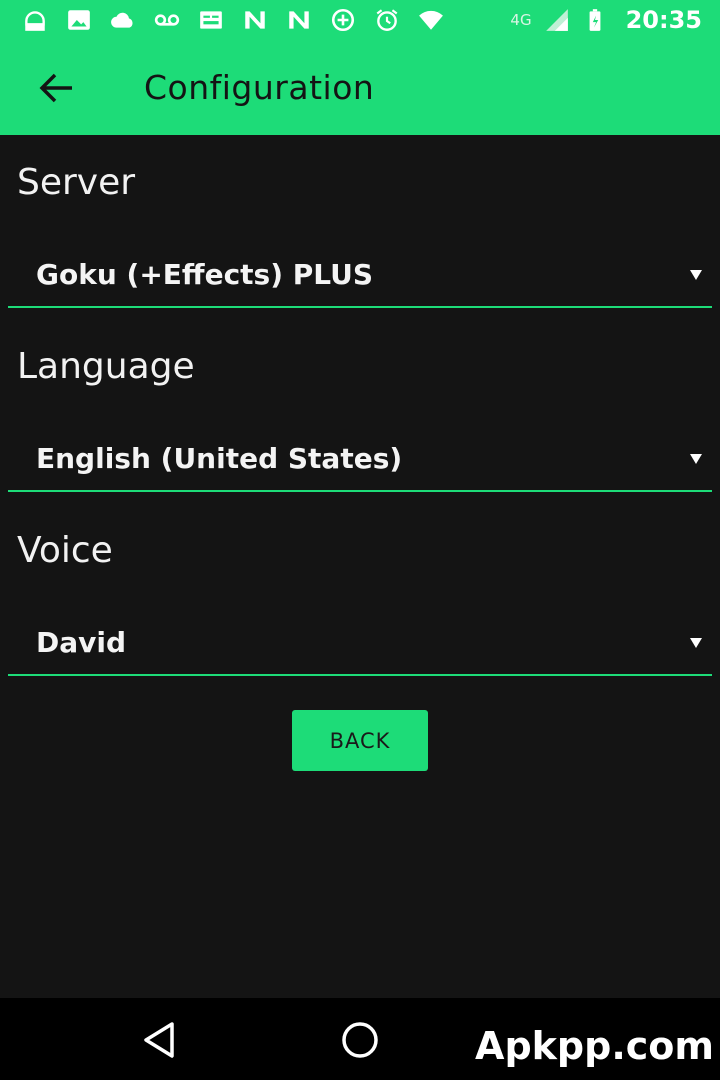 The image size is (720, 1080). I want to click on server-select: Goku (+Effects) PLUS, so click(360, 278).